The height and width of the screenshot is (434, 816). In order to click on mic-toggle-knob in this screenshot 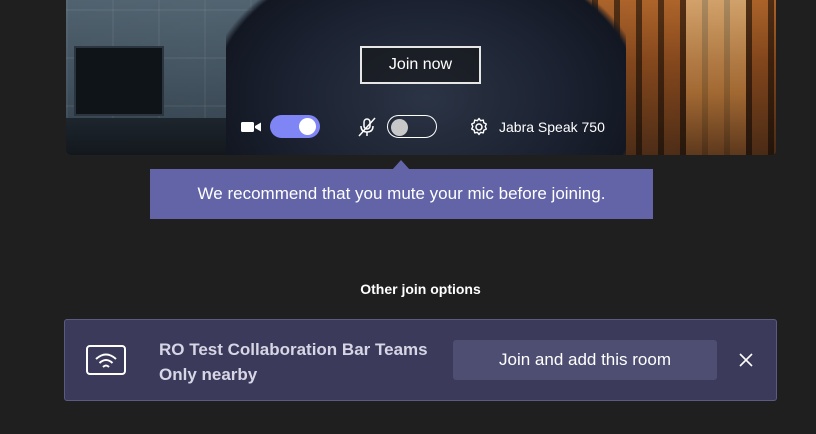, I will do `click(399, 127)`.